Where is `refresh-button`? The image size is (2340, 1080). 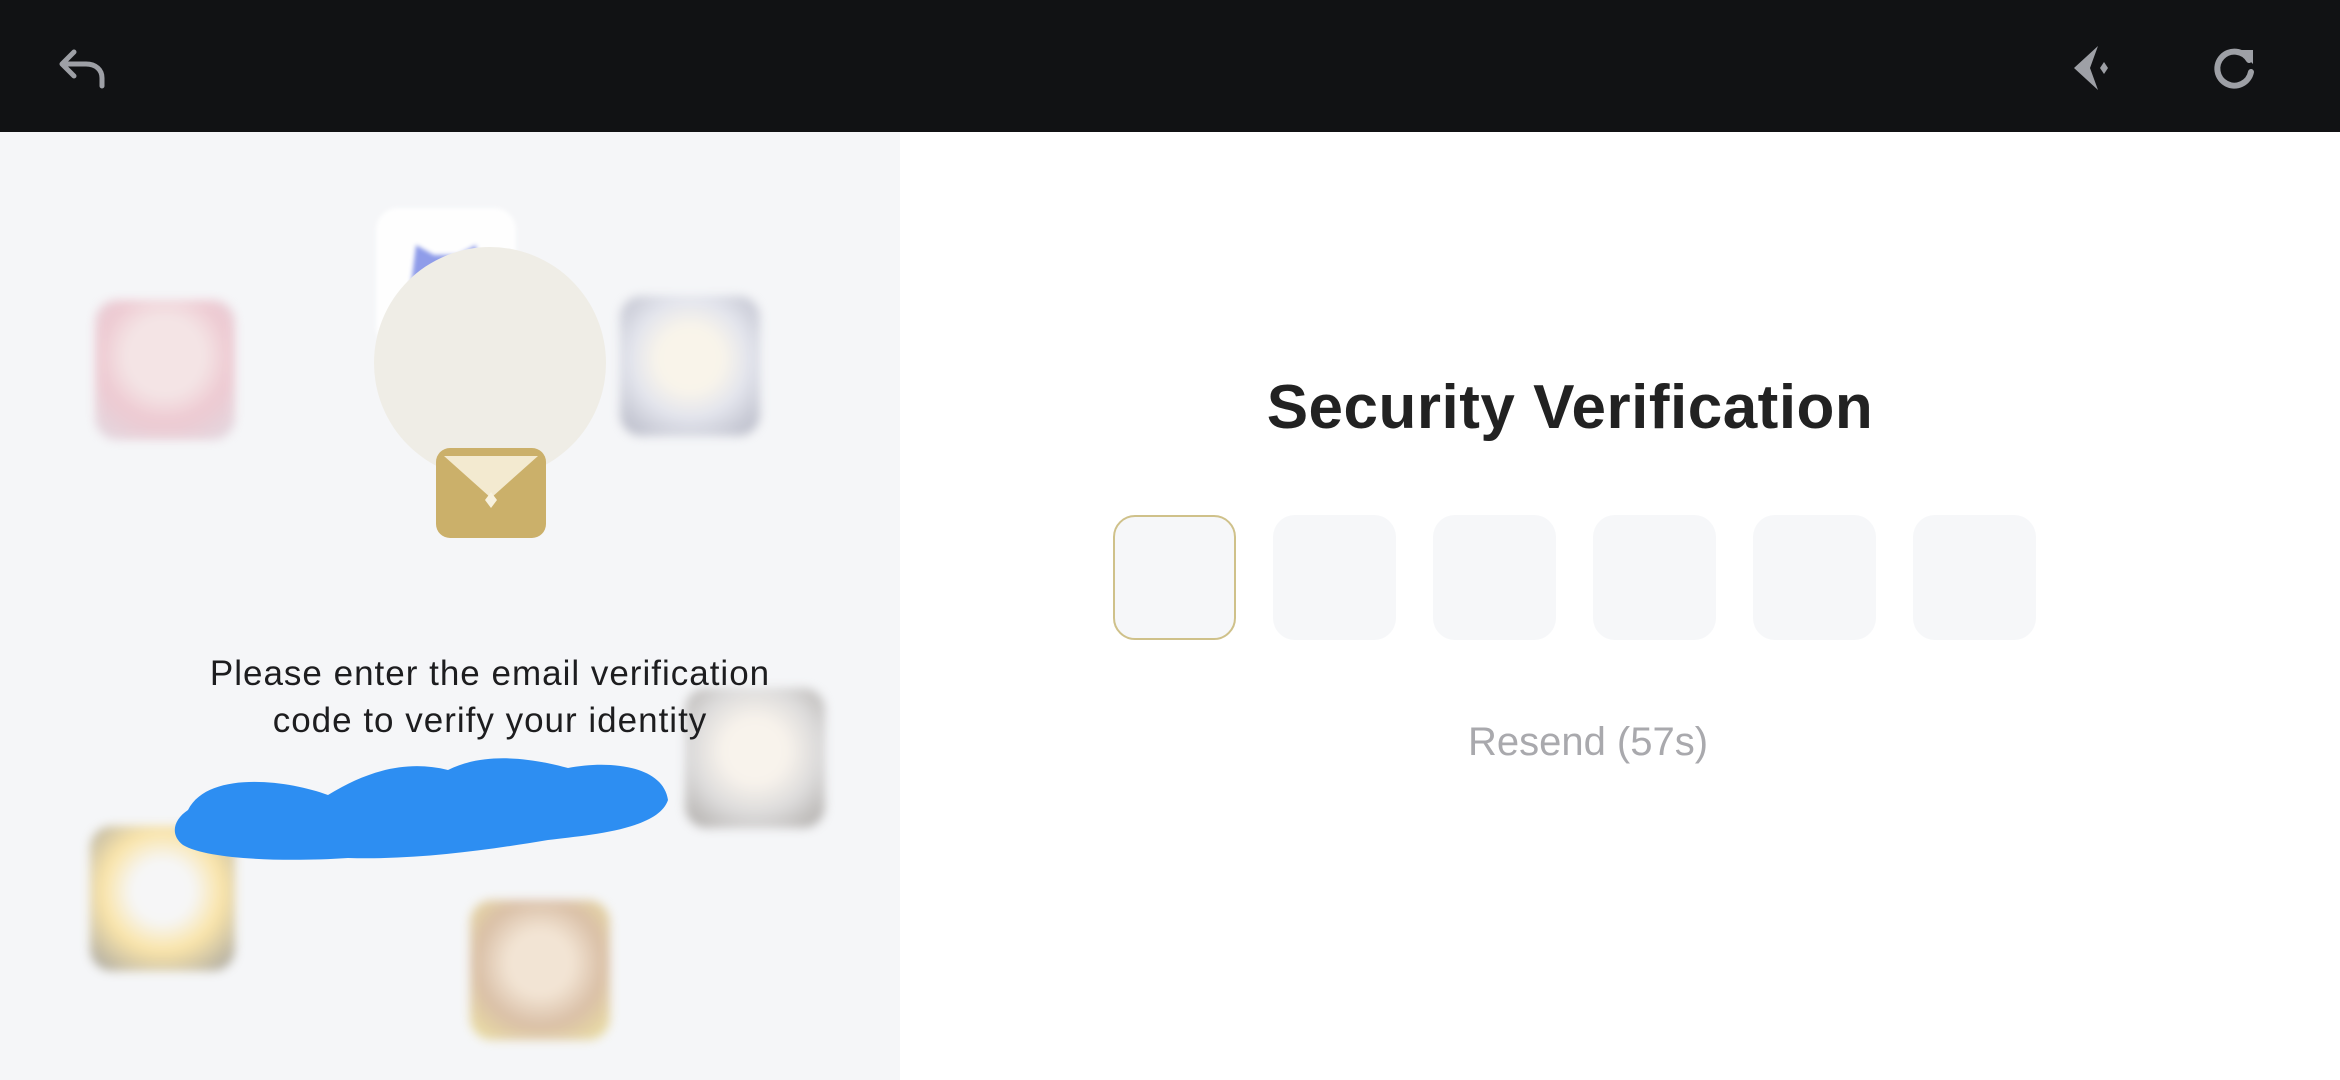 refresh-button is located at coordinates (2235, 68).